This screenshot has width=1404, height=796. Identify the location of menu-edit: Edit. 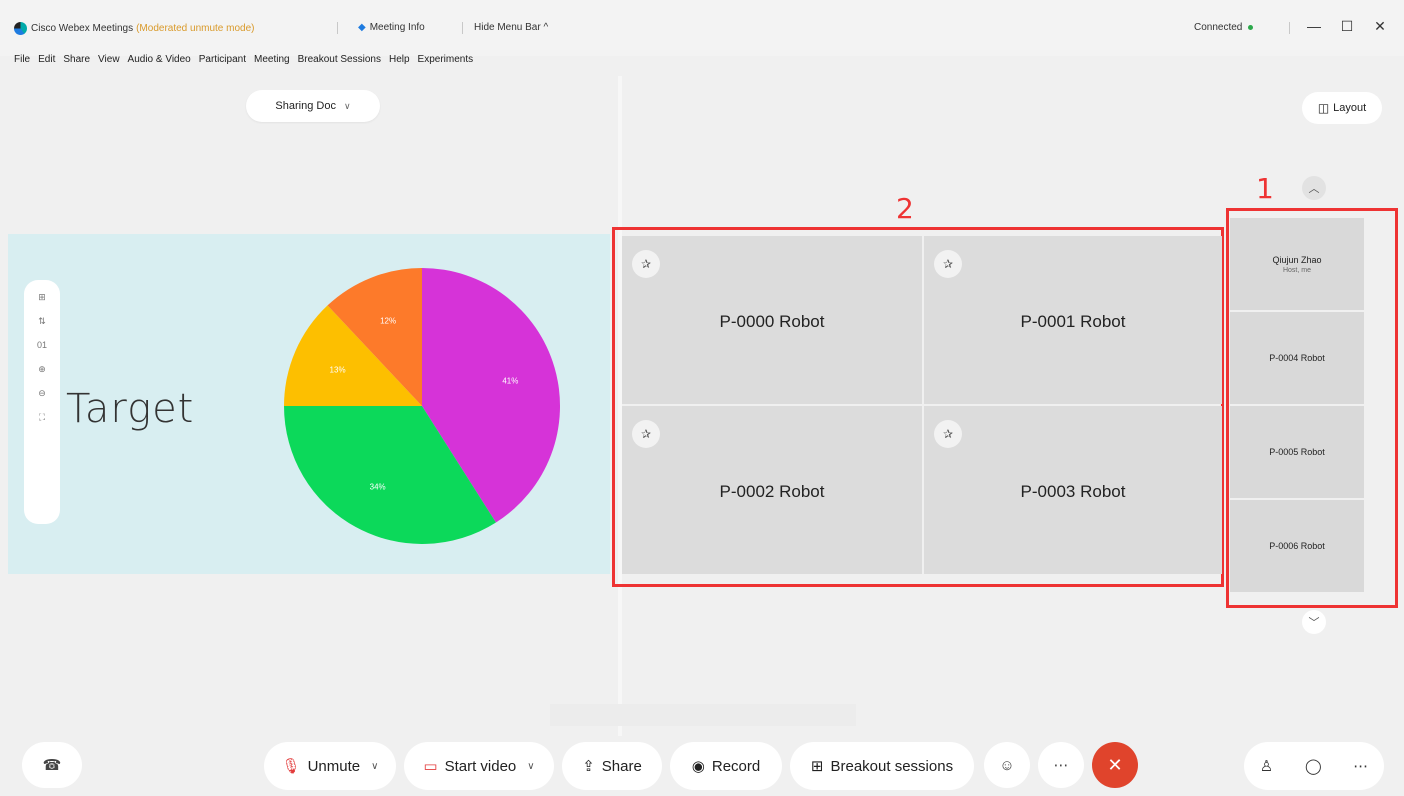
(46, 62).